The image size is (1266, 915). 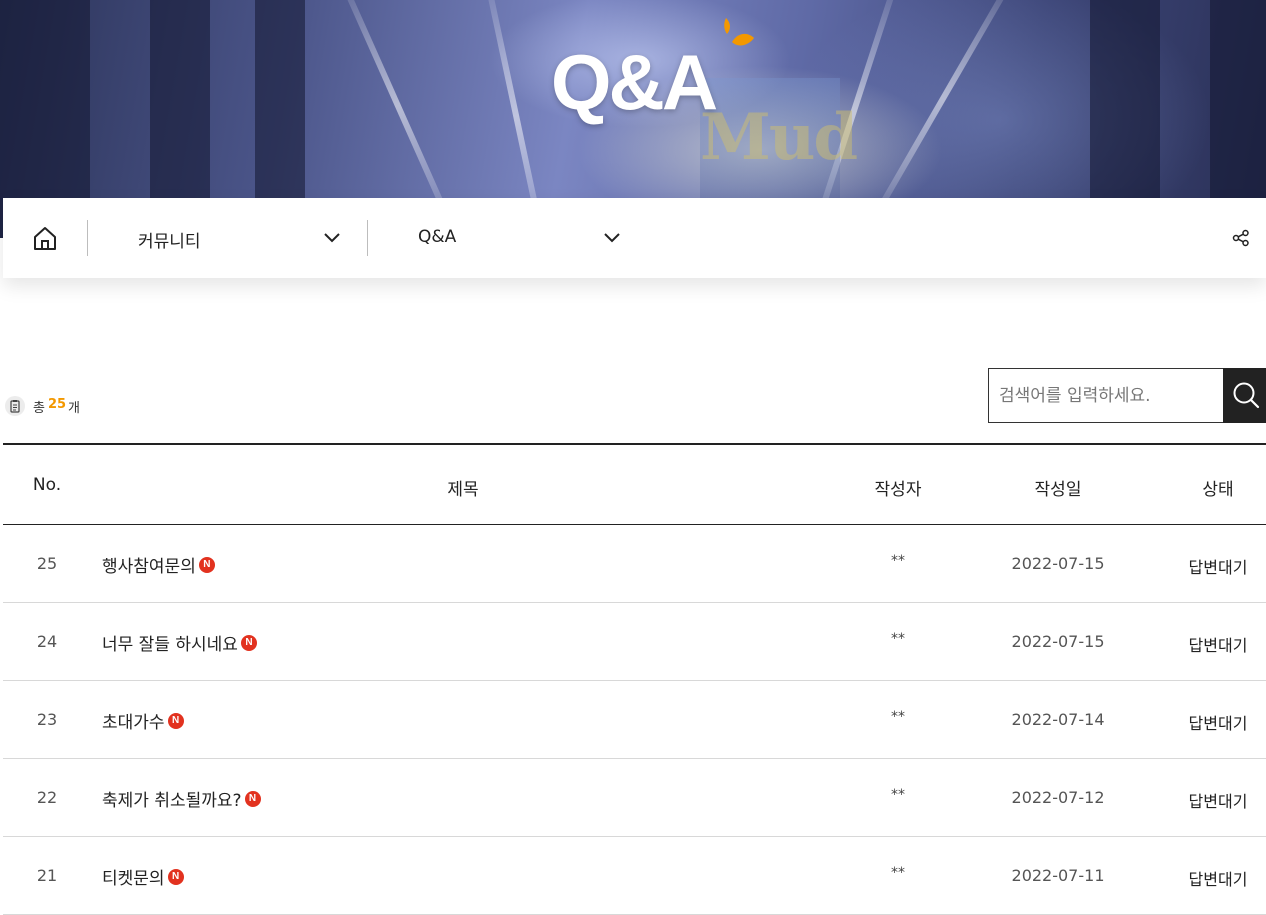 What do you see at coordinates (1058, 490) in the screenshot?
I see `header-date: 작성일` at bounding box center [1058, 490].